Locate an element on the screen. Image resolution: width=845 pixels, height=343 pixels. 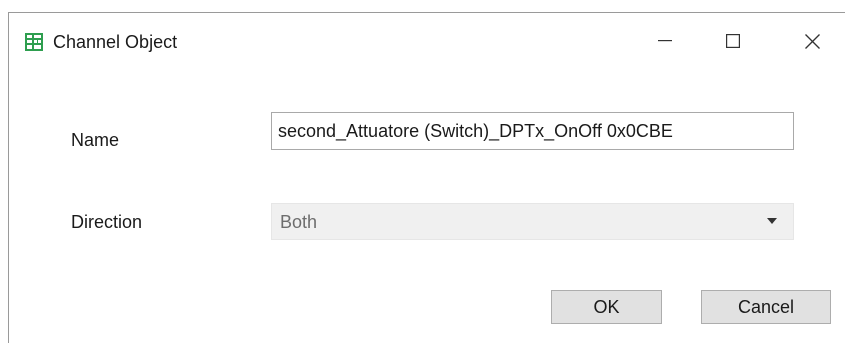
close-button is located at coordinates (812, 41).